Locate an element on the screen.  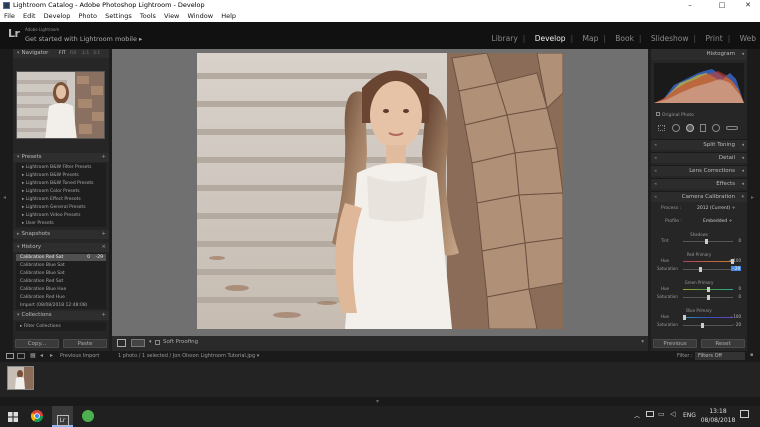
navigator-preview is located at coordinates (60, 105).